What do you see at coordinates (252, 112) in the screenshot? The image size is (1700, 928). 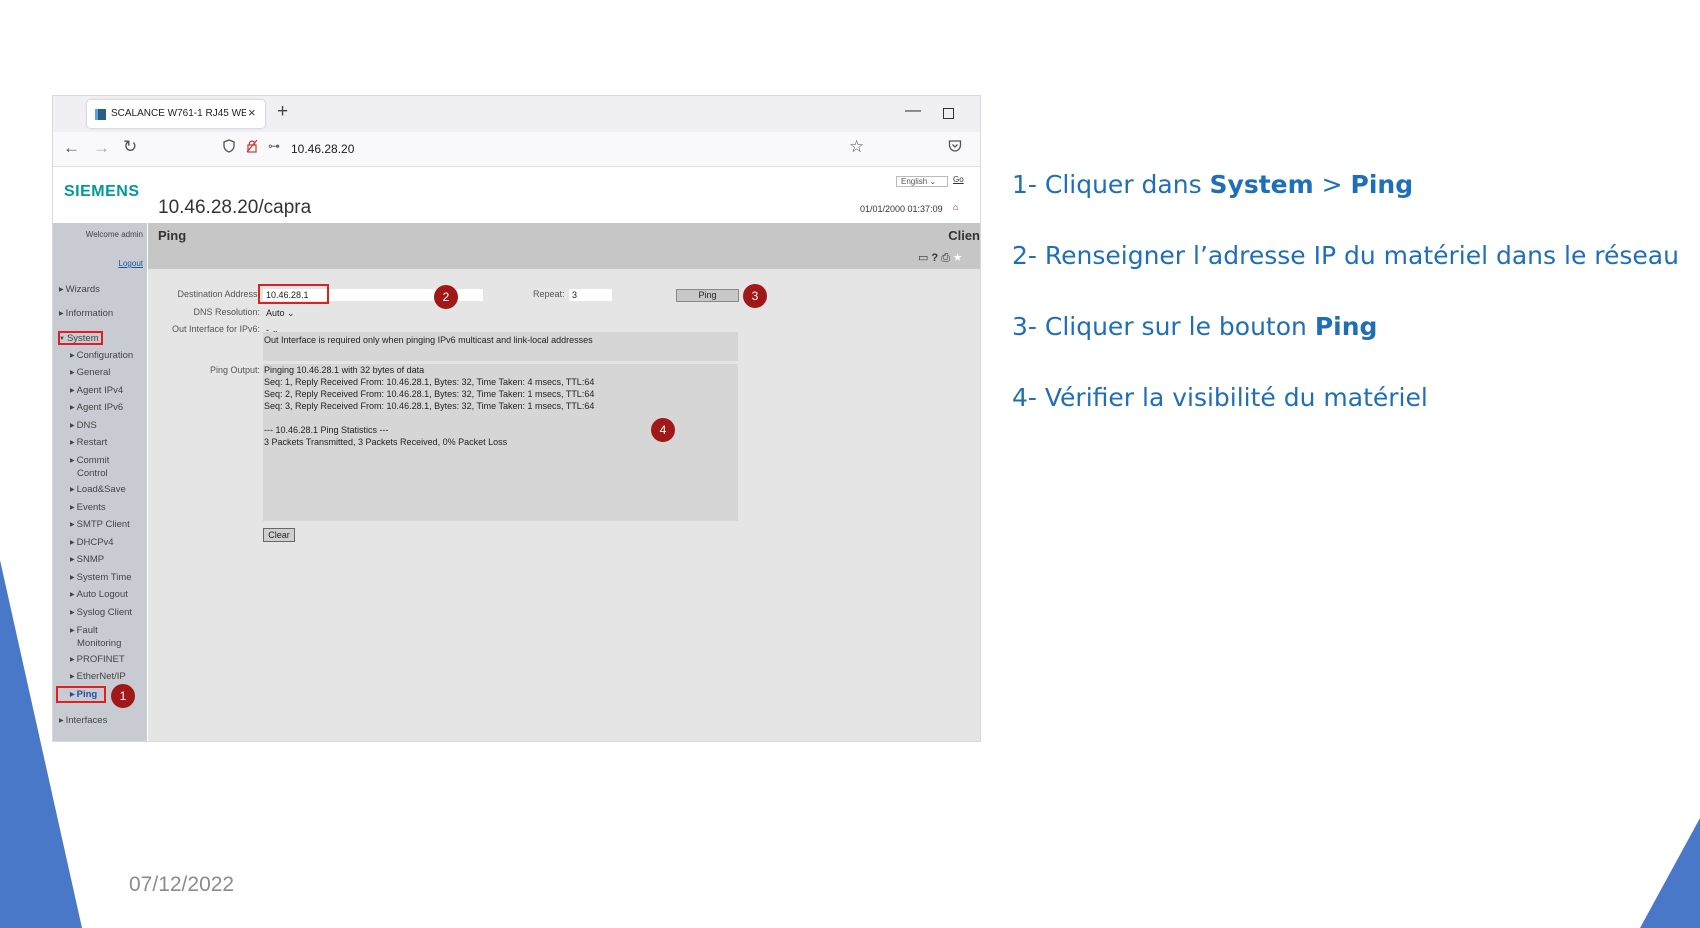 I see `close-tab-icon: ×` at bounding box center [252, 112].